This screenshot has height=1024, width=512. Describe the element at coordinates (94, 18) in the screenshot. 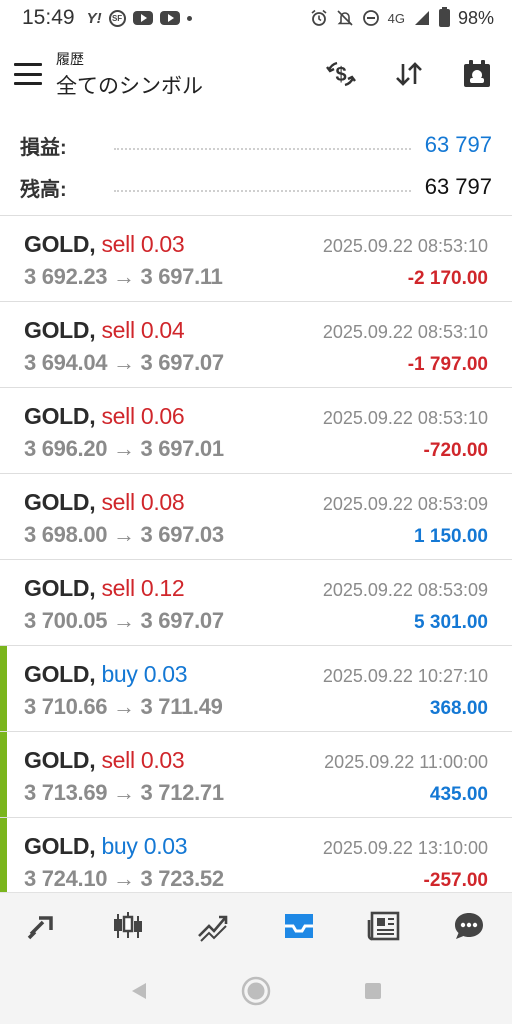

I see `yahoo-icon: Y!` at that location.